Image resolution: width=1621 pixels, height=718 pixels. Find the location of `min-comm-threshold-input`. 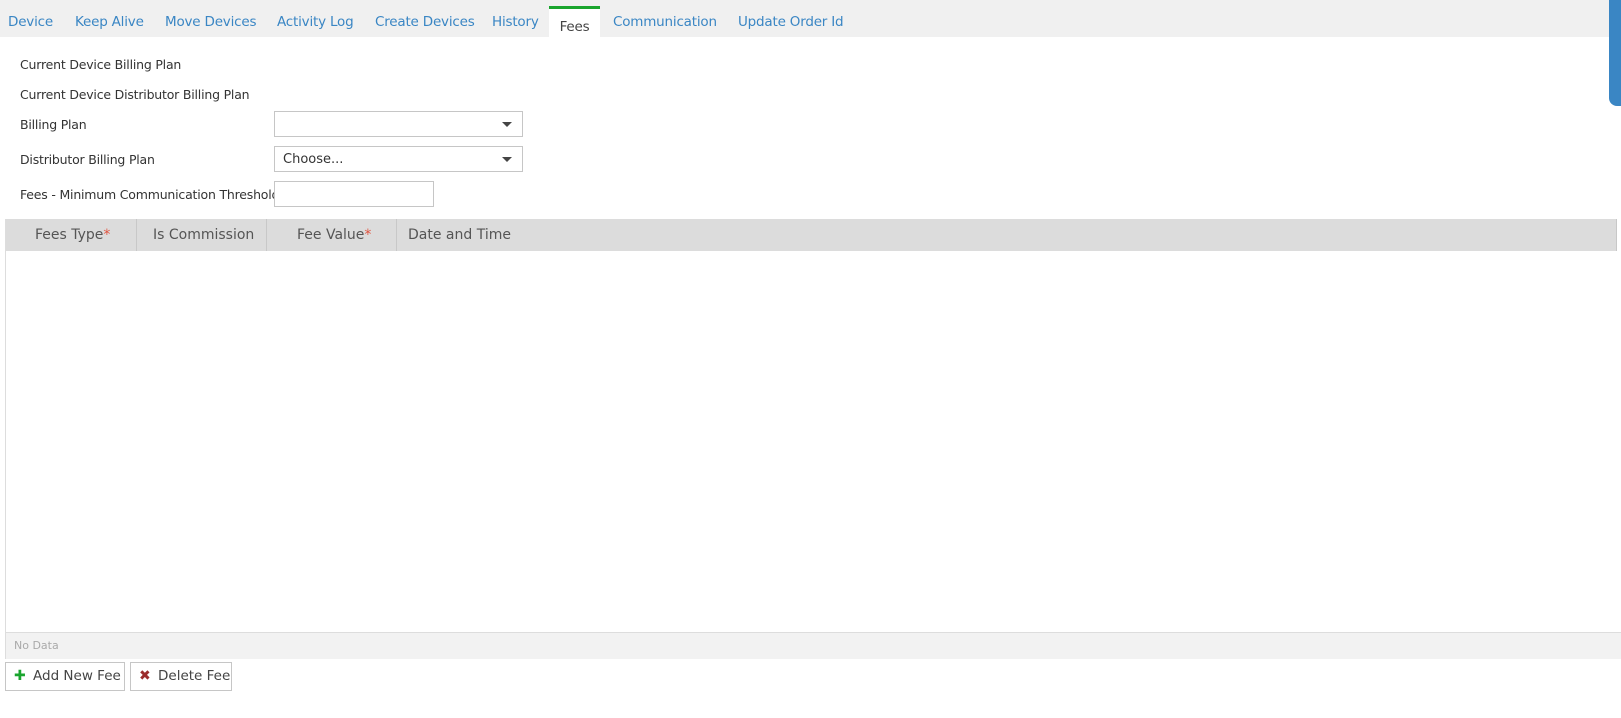

min-comm-threshold-input is located at coordinates (354, 194).